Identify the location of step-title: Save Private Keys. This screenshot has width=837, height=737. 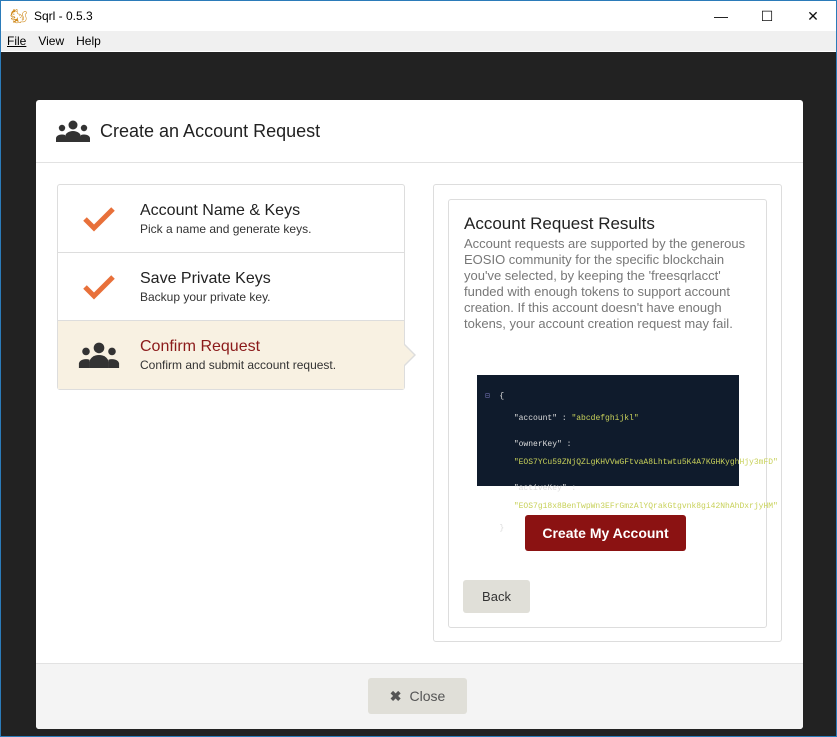
(205, 278).